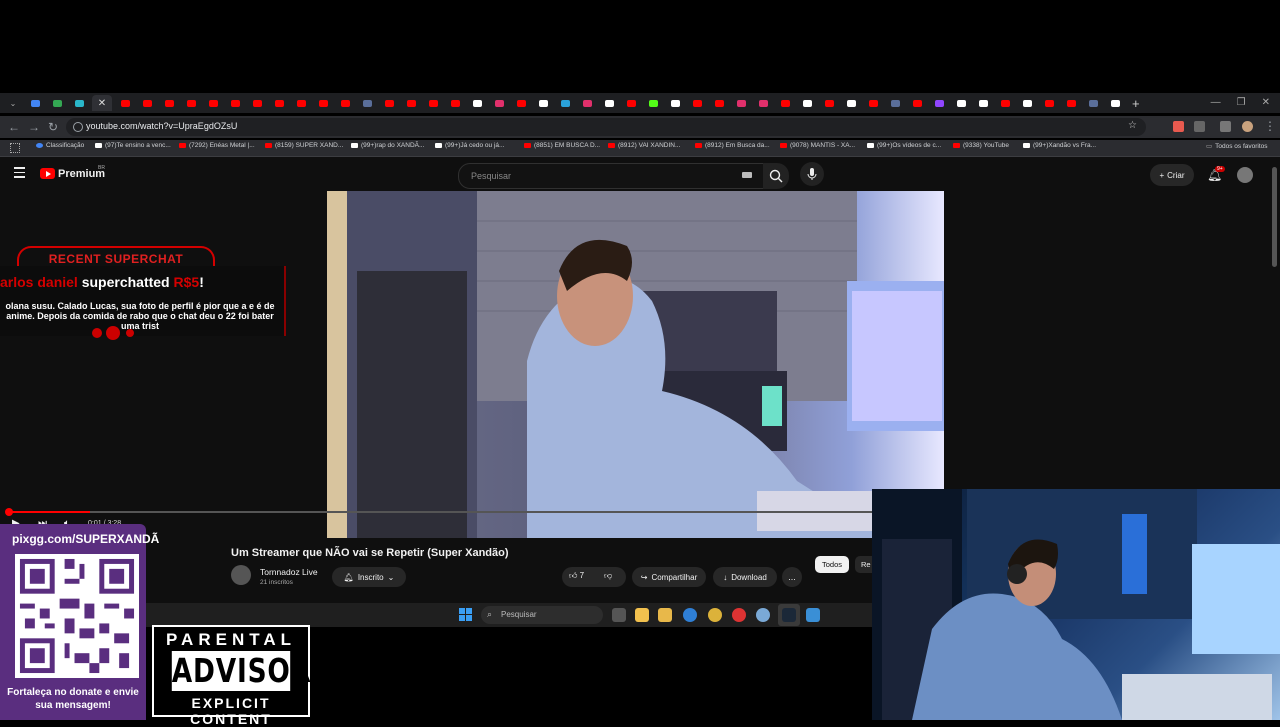  Describe the element at coordinates (14, 127) in the screenshot. I see `back-button: ←` at that location.